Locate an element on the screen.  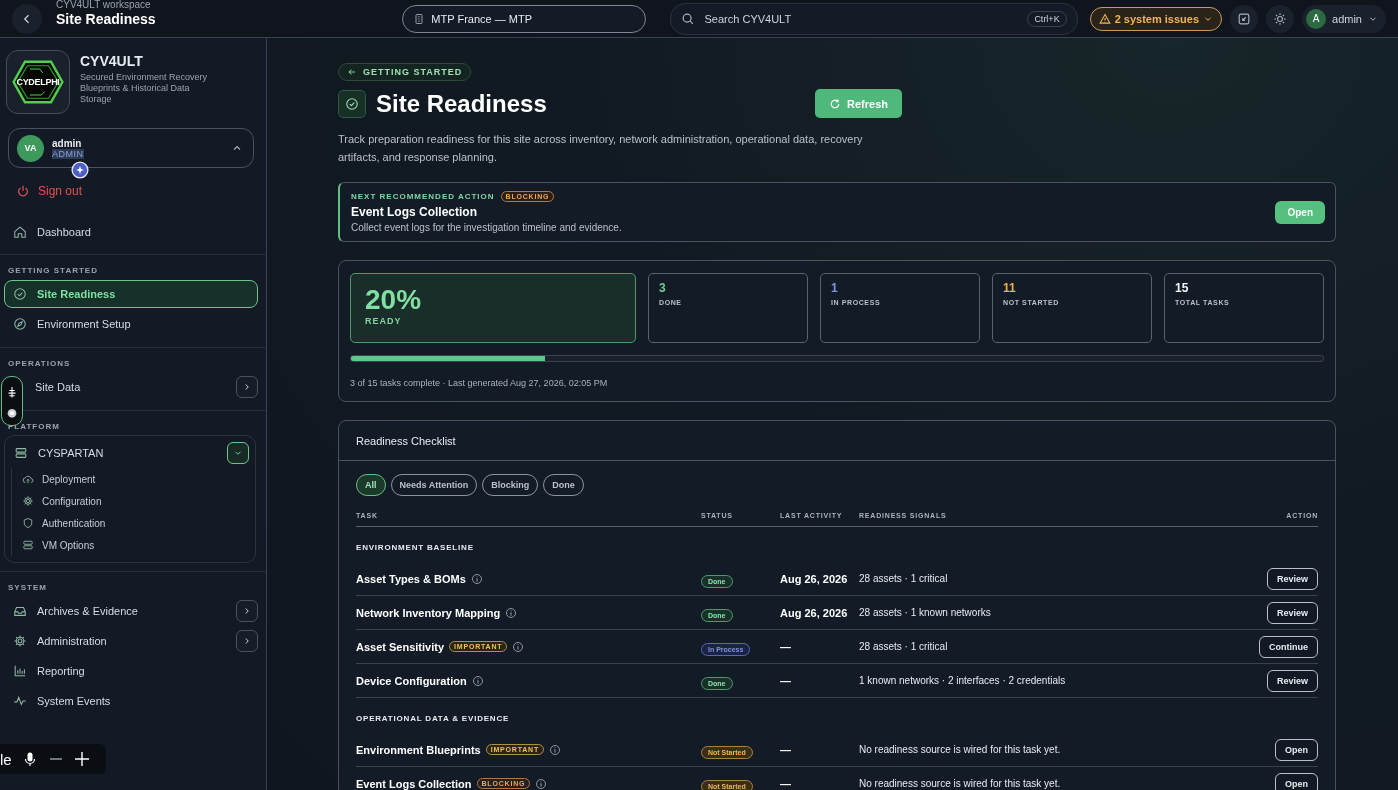
nav-item: Reporting is located at coordinates (131, 671).